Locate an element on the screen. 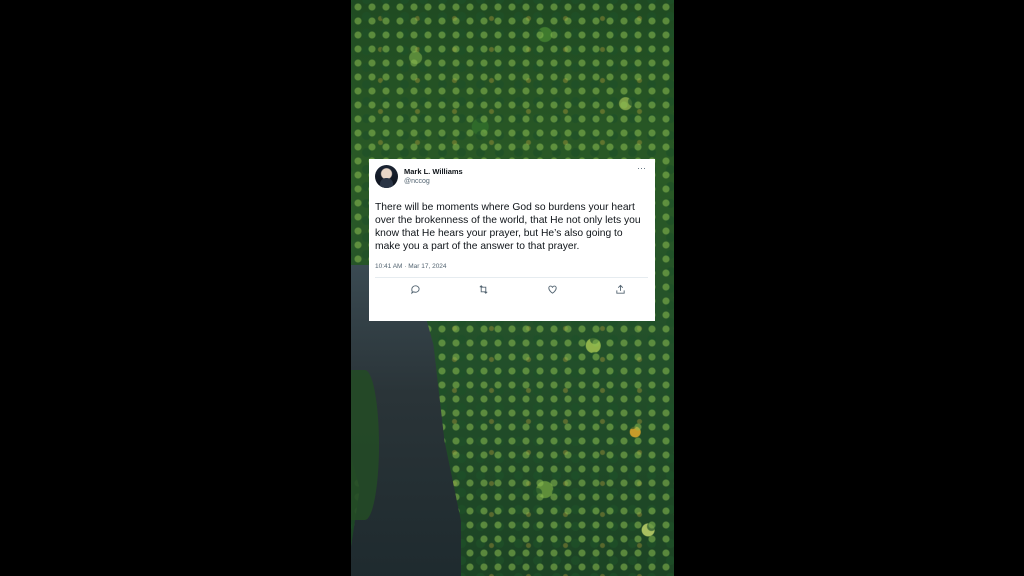  tweet-timestamp: 10:41 AM · Mar 17, 2024 is located at coordinates (511, 266).